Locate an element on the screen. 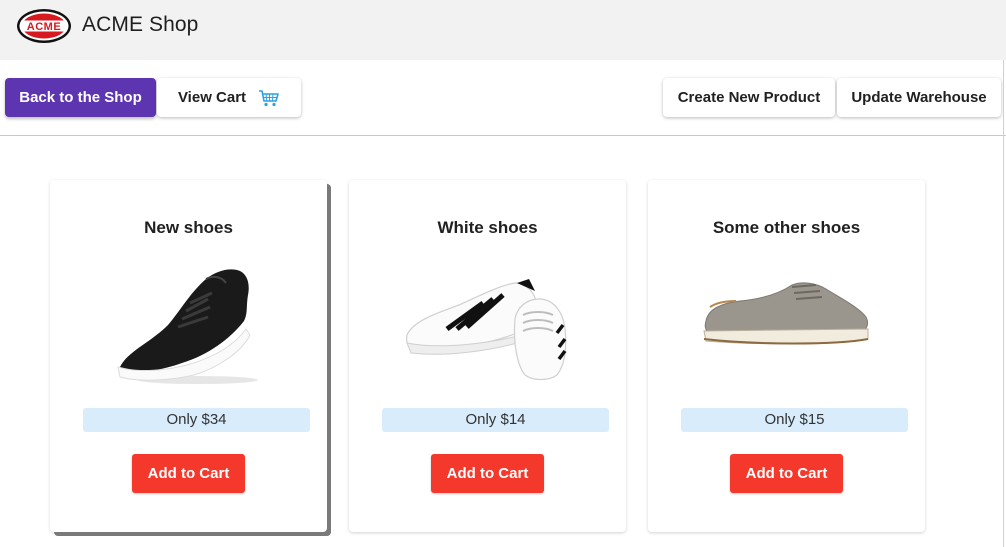  create-new-product-label: Create New Product is located at coordinates (749, 97).